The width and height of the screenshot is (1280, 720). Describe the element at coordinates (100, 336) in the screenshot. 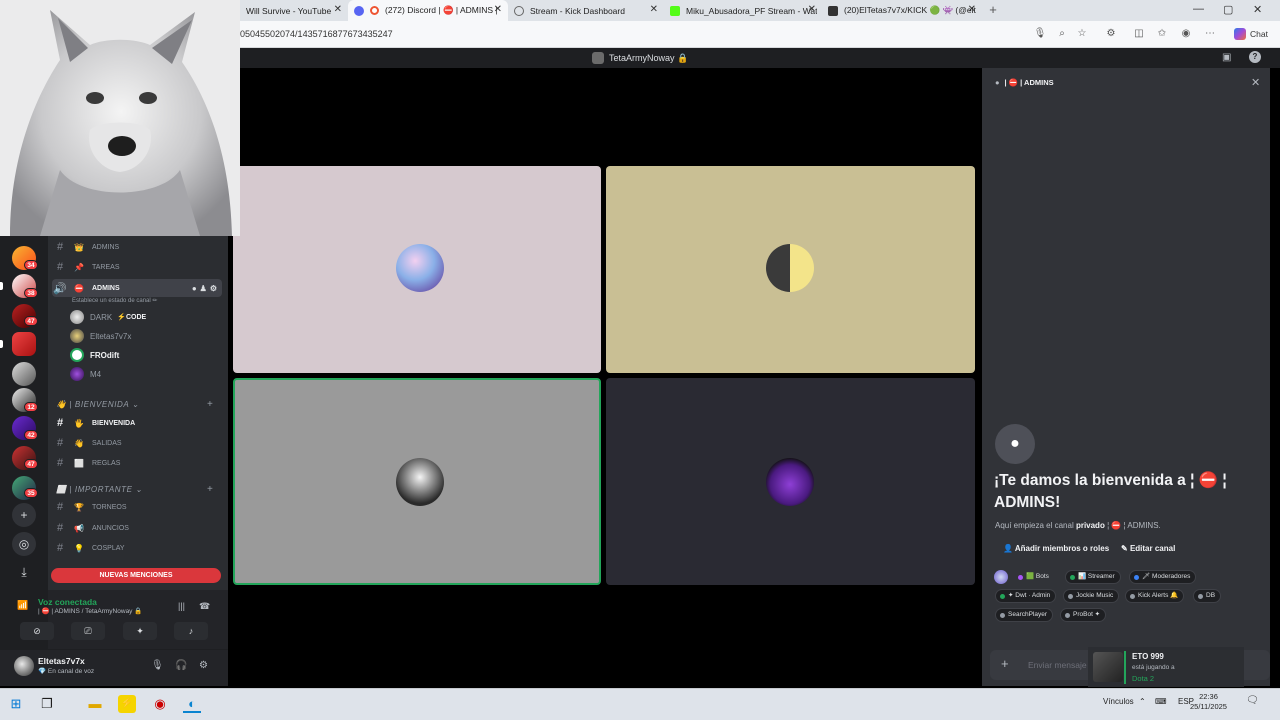

I see `voice-user: Eltetas7v7x` at that location.